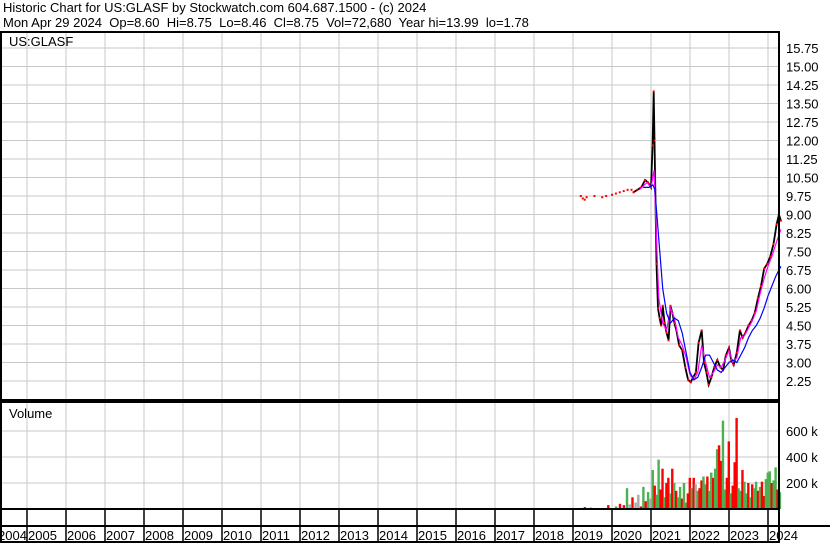 The height and width of the screenshot is (543, 830). I want to click on x-tick-label: 2015, so click(432, 535).